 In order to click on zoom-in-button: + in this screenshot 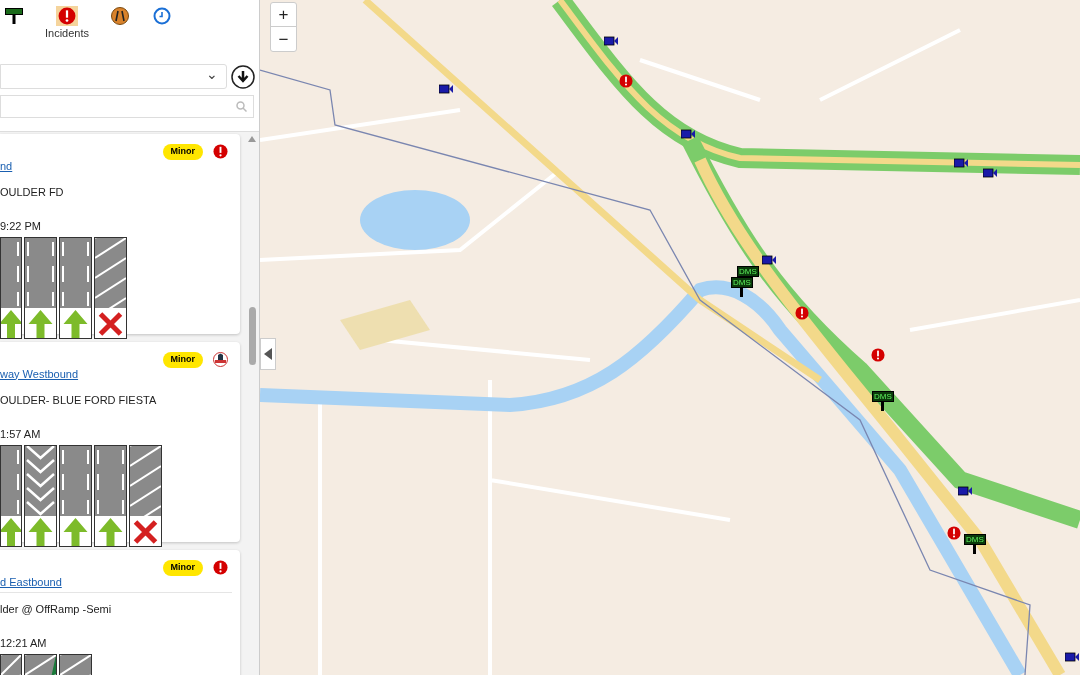, I will do `click(283, 15)`.